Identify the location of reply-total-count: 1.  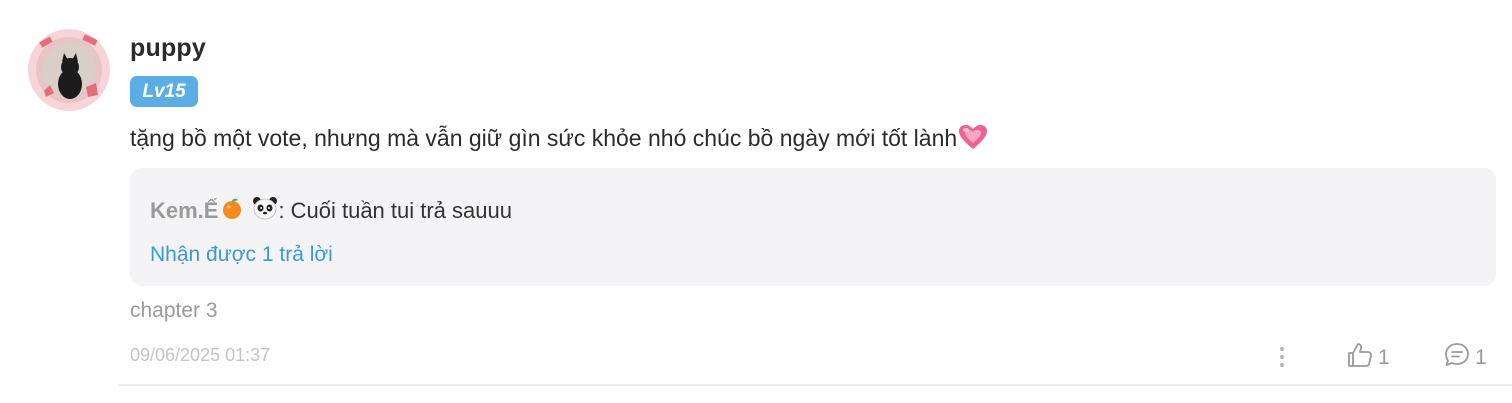
(1481, 357).